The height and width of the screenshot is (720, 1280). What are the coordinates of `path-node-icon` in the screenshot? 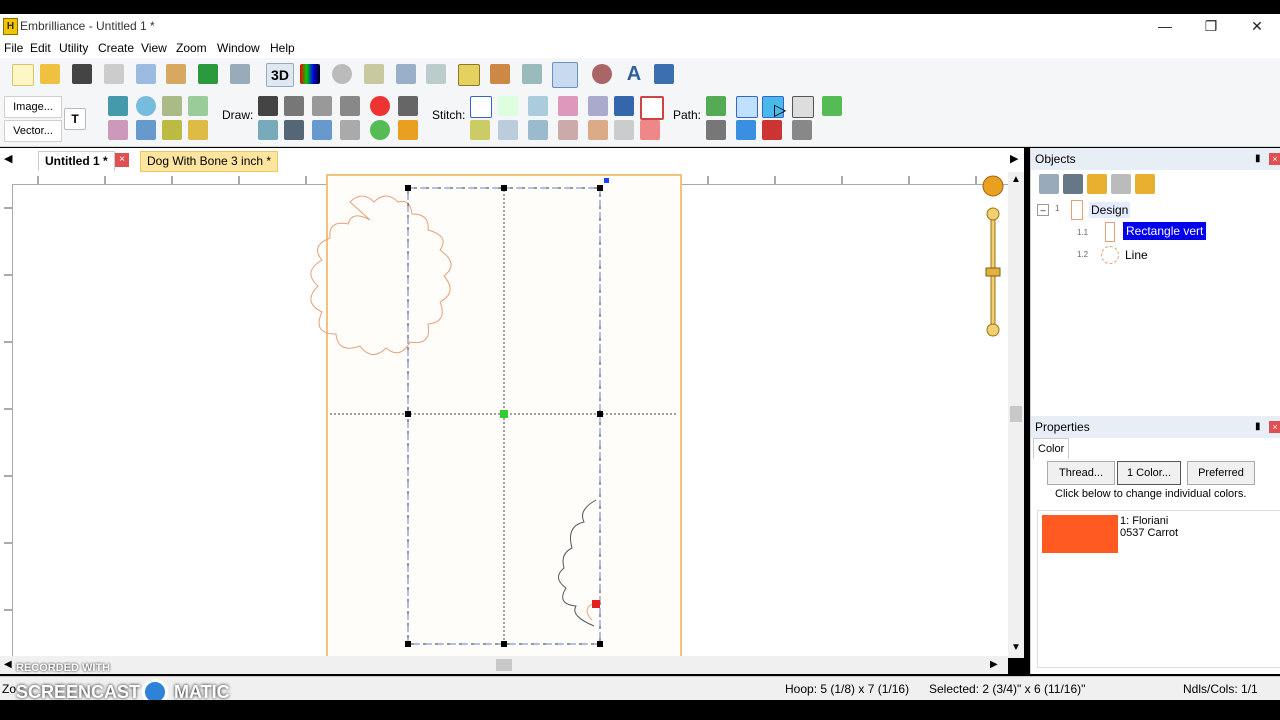 It's located at (716, 106).